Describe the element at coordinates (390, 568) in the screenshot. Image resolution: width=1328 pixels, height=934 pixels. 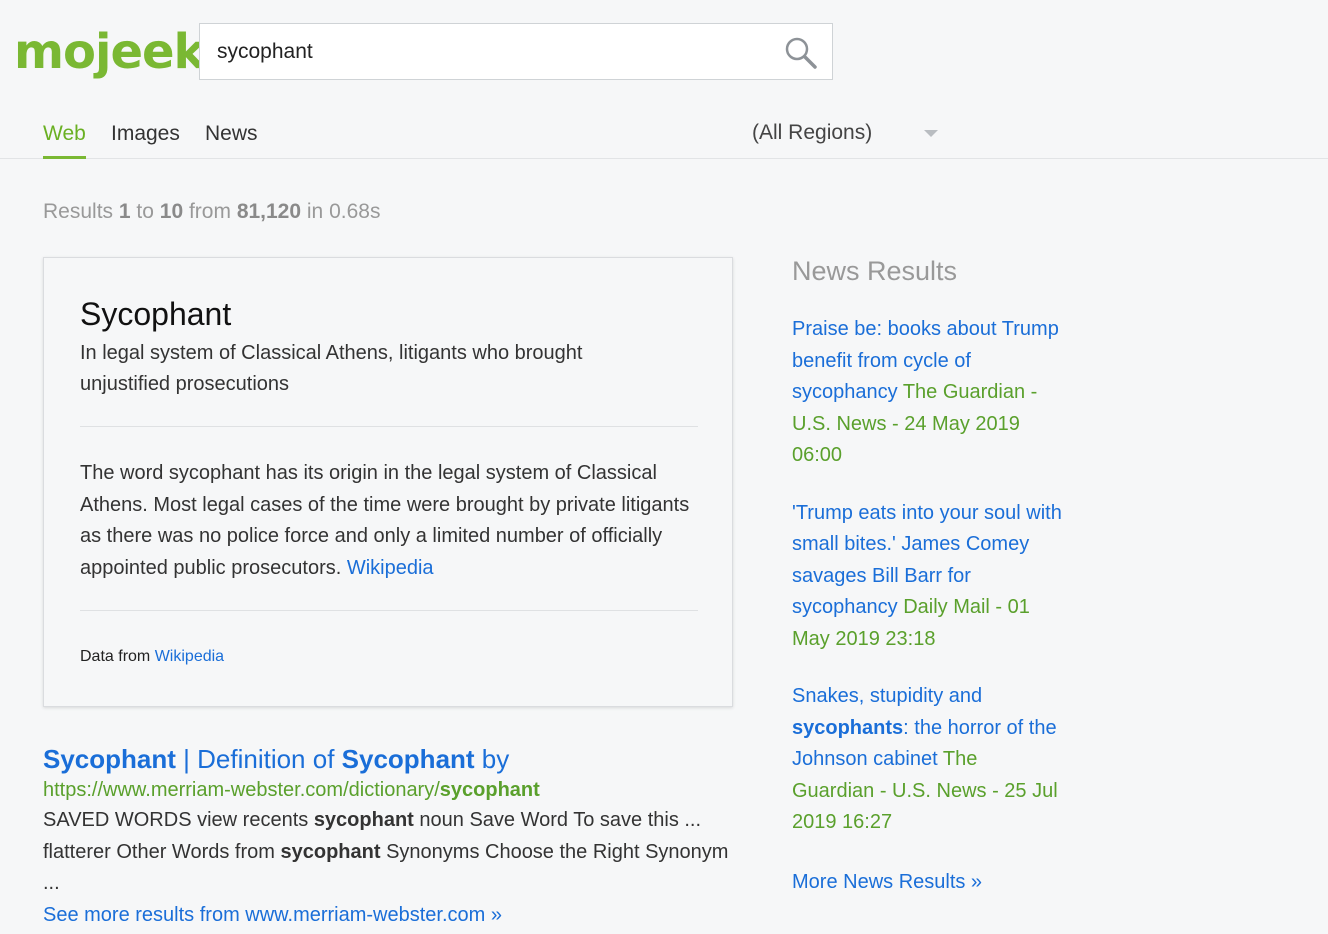
I see `wikipedia-link: Wikipedia` at that location.